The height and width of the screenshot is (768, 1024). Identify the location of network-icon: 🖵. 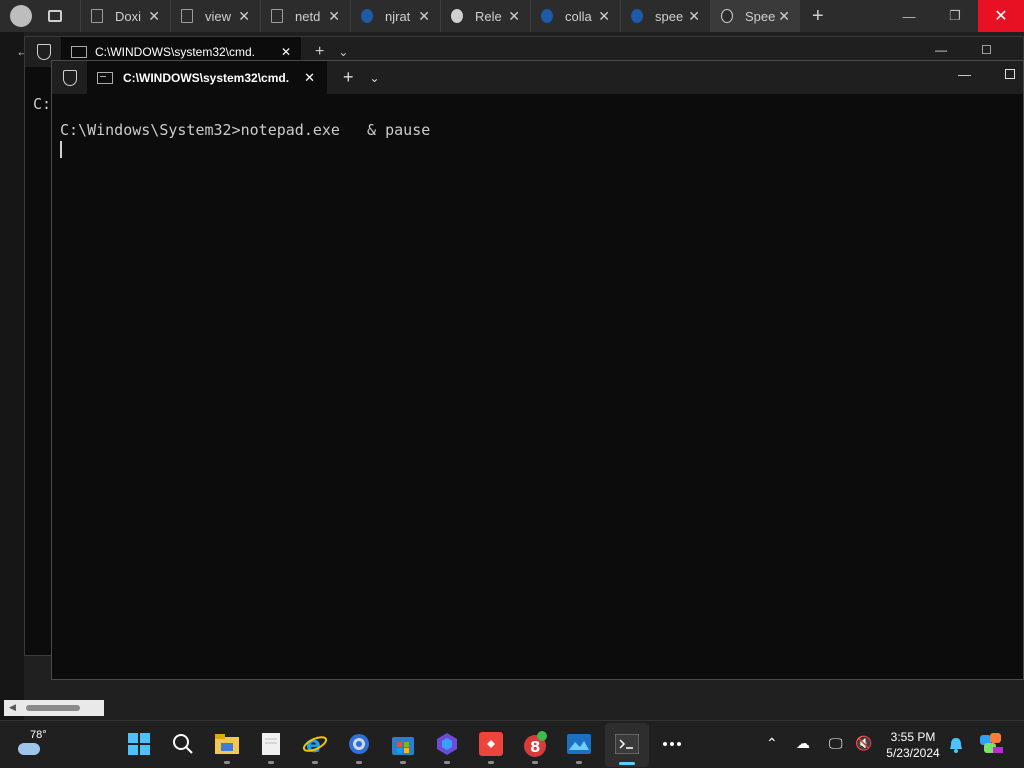
(836, 743).